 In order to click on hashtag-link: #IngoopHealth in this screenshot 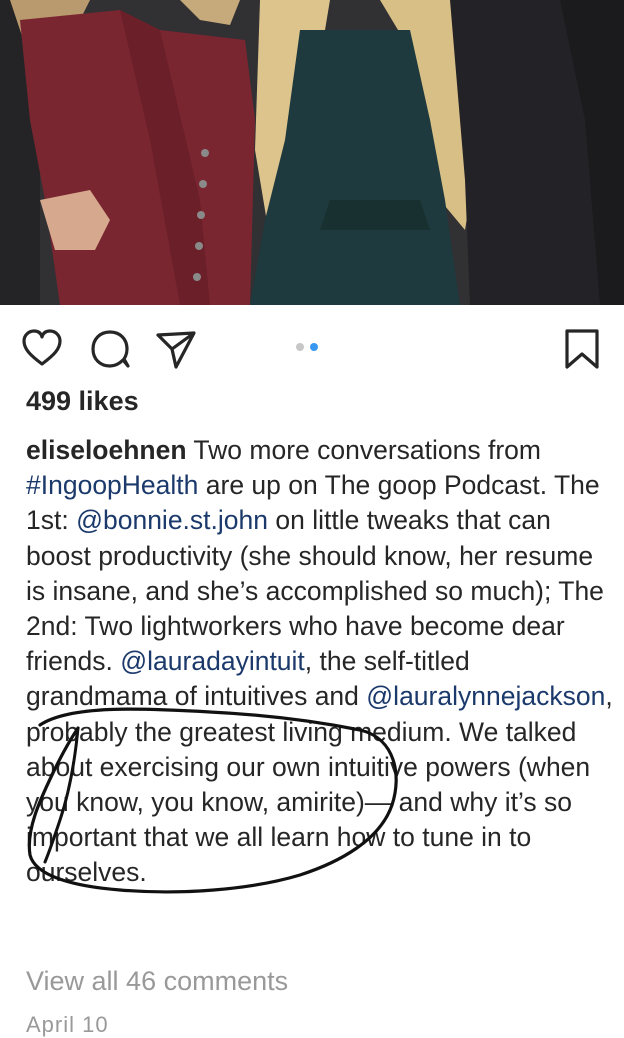, I will do `click(112, 485)`.